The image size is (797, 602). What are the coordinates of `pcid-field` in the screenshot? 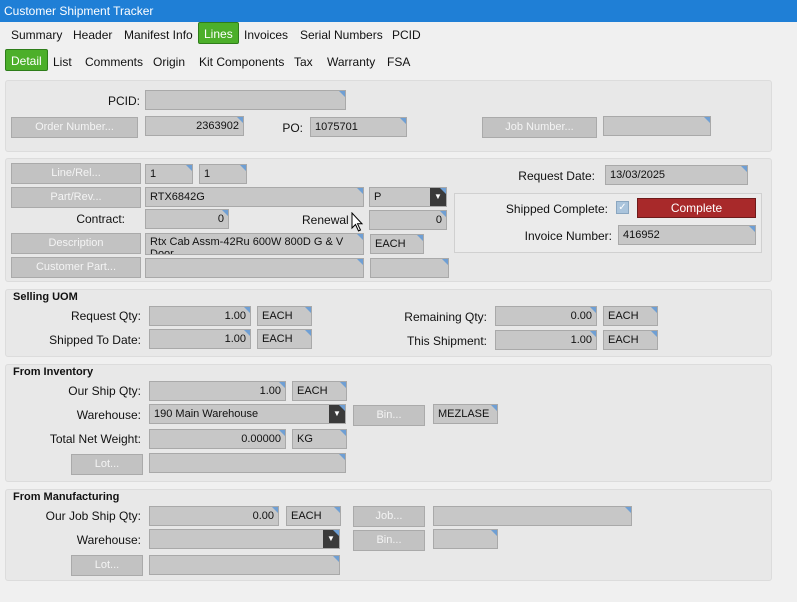 It's located at (245, 100).